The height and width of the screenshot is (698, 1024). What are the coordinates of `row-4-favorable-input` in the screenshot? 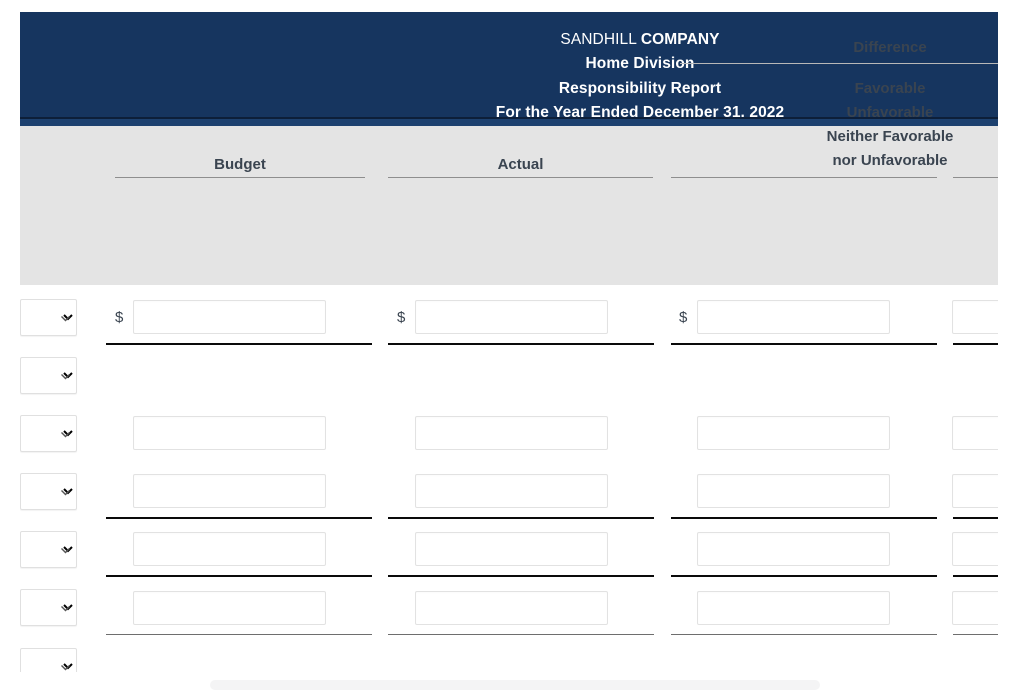 It's located at (975, 491).